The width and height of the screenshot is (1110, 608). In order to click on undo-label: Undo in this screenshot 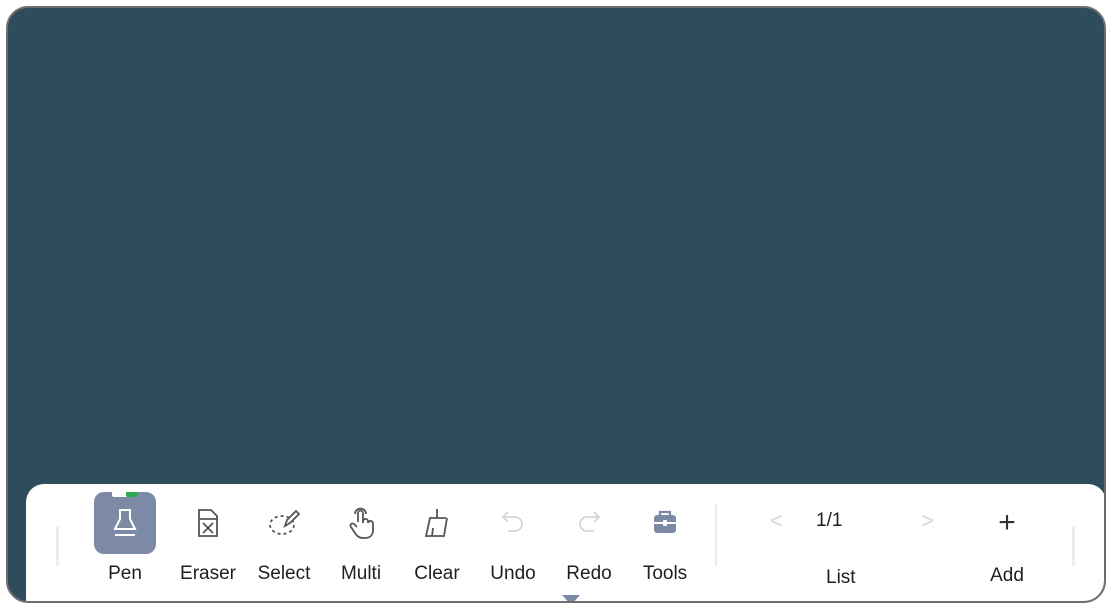, I will do `click(513, 573)`.